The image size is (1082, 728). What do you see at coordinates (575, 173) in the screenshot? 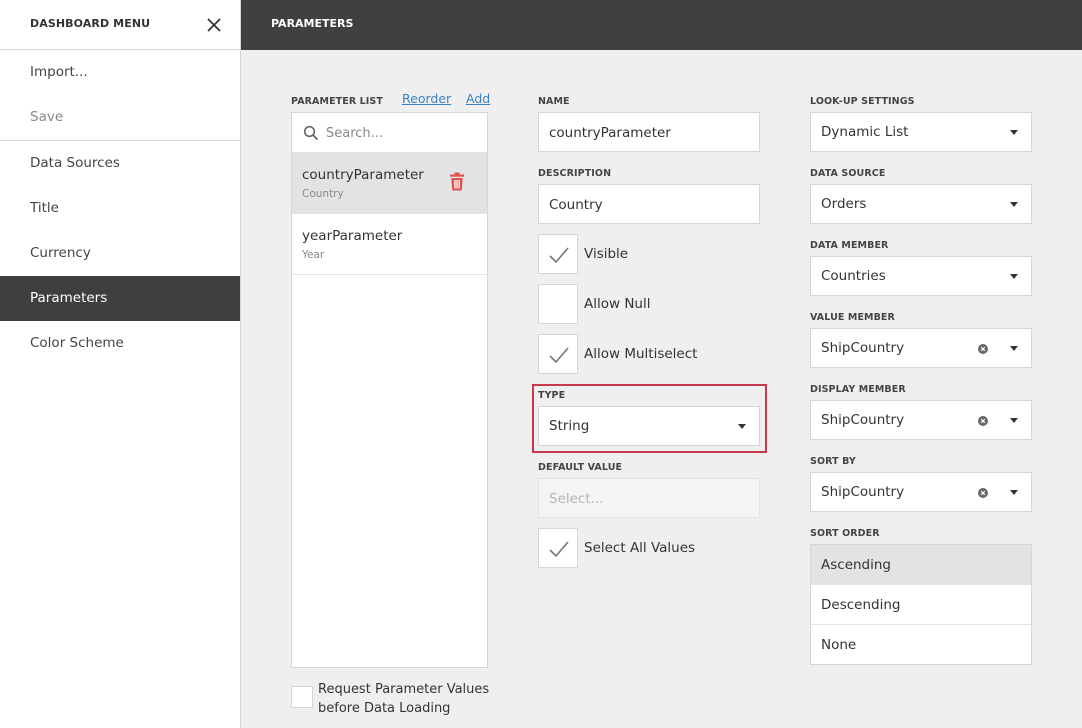
I see `description-label: DESCRIPTION` at bounding box center [575, 173].